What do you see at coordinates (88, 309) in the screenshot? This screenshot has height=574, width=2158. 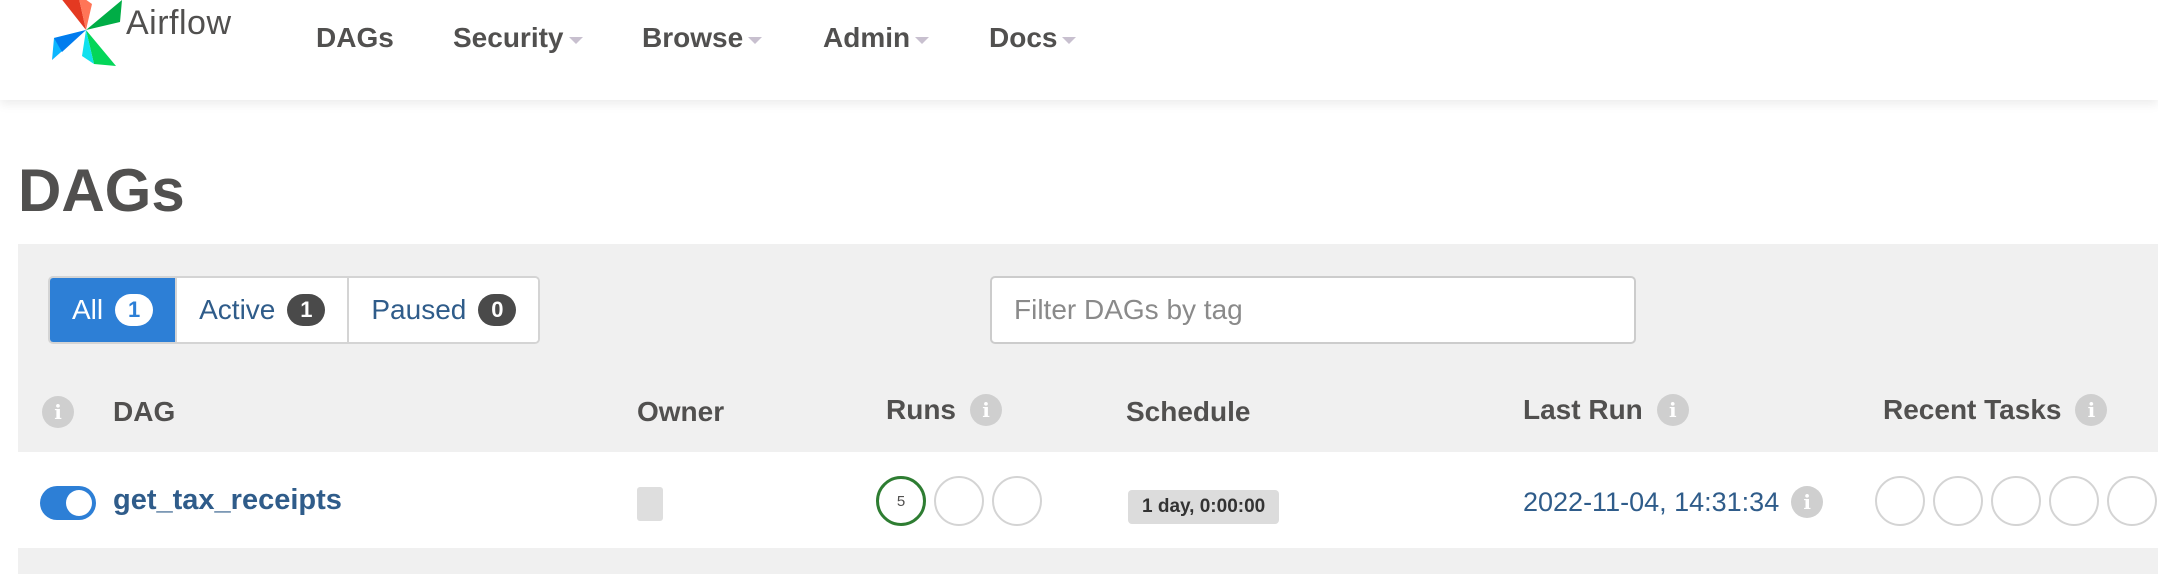 I see `filter-all-label: All` at bounding box center [88, 309].